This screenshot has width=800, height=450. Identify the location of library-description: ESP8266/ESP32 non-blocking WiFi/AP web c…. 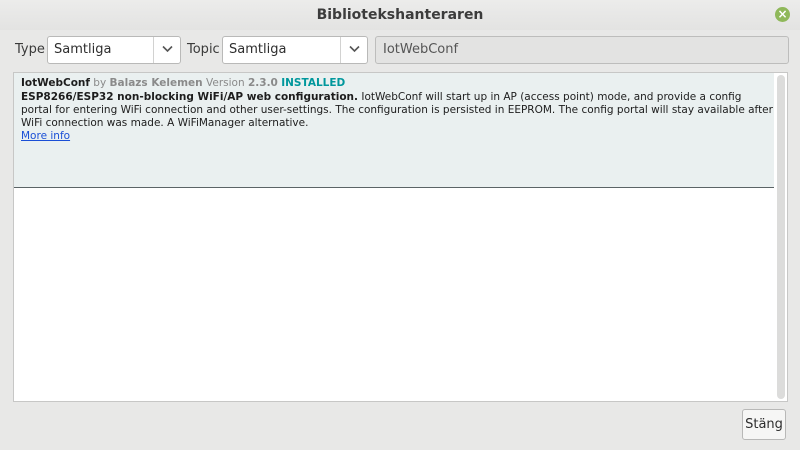
(397, 110).